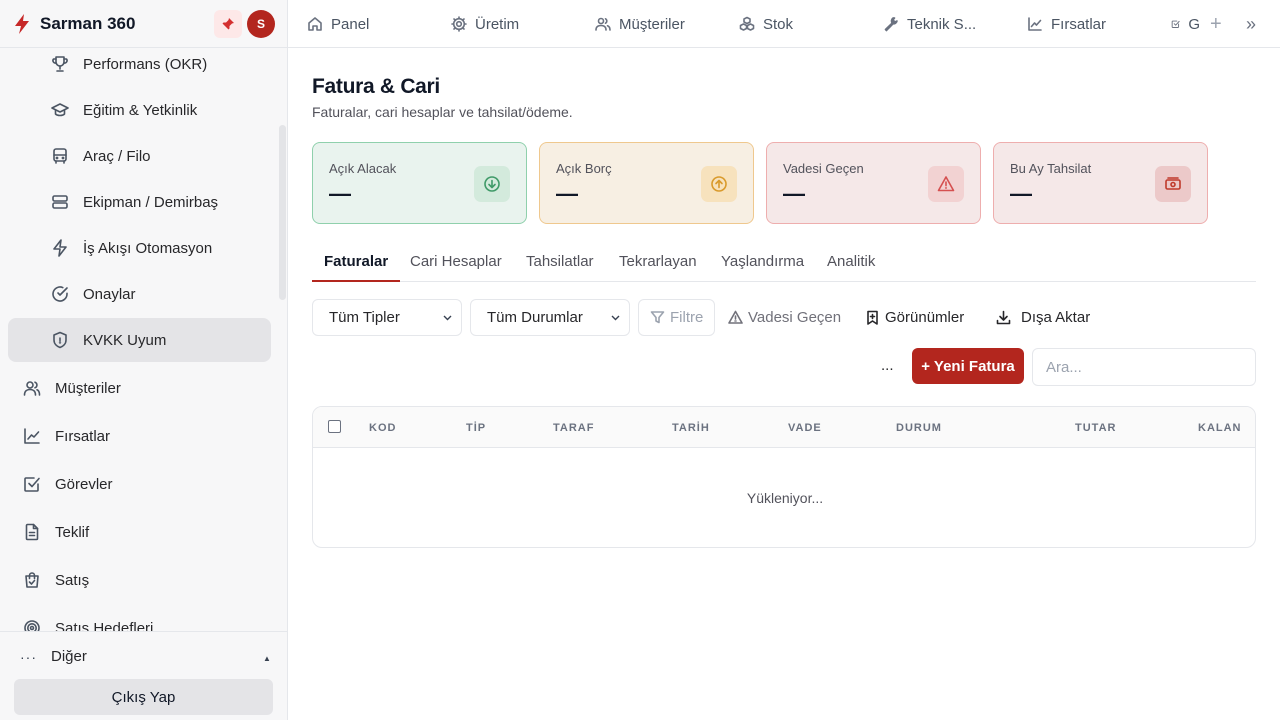 This screenshot has height=720, width=1280. Describe the element at coordinates (334, 426) in the screenshot. I see `select-all-checkbox` at that location.